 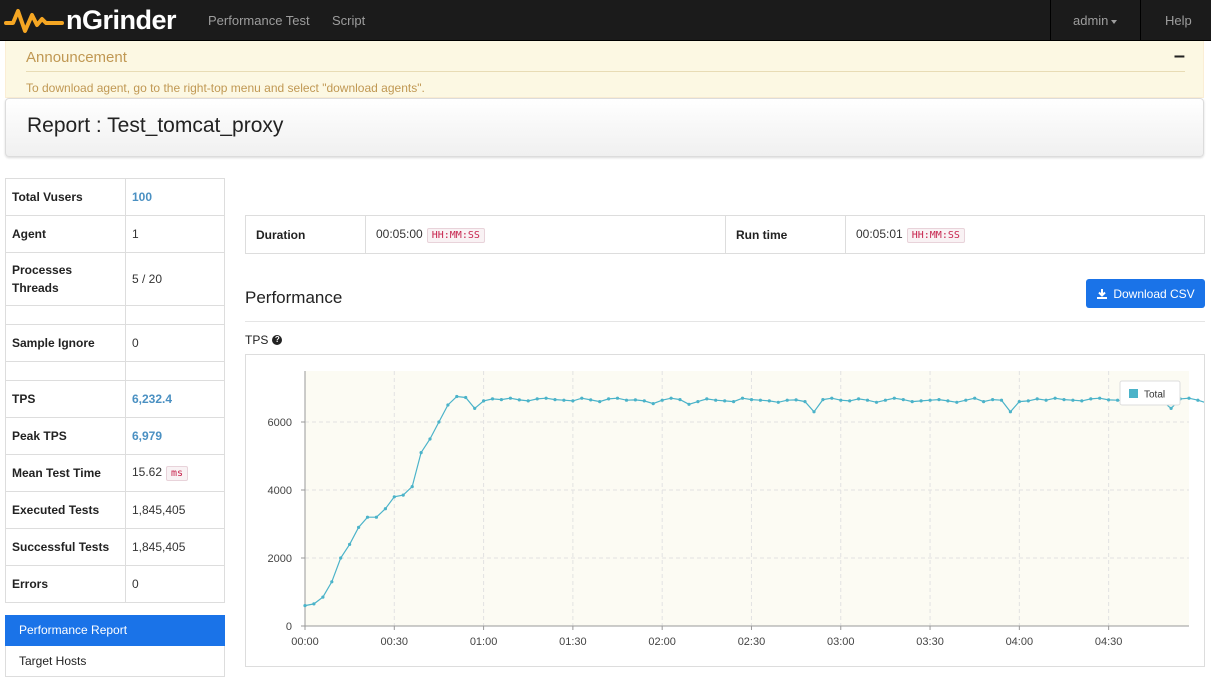 I want to click on mean-test-time-value: 15.62, so click(x=147, y=472).